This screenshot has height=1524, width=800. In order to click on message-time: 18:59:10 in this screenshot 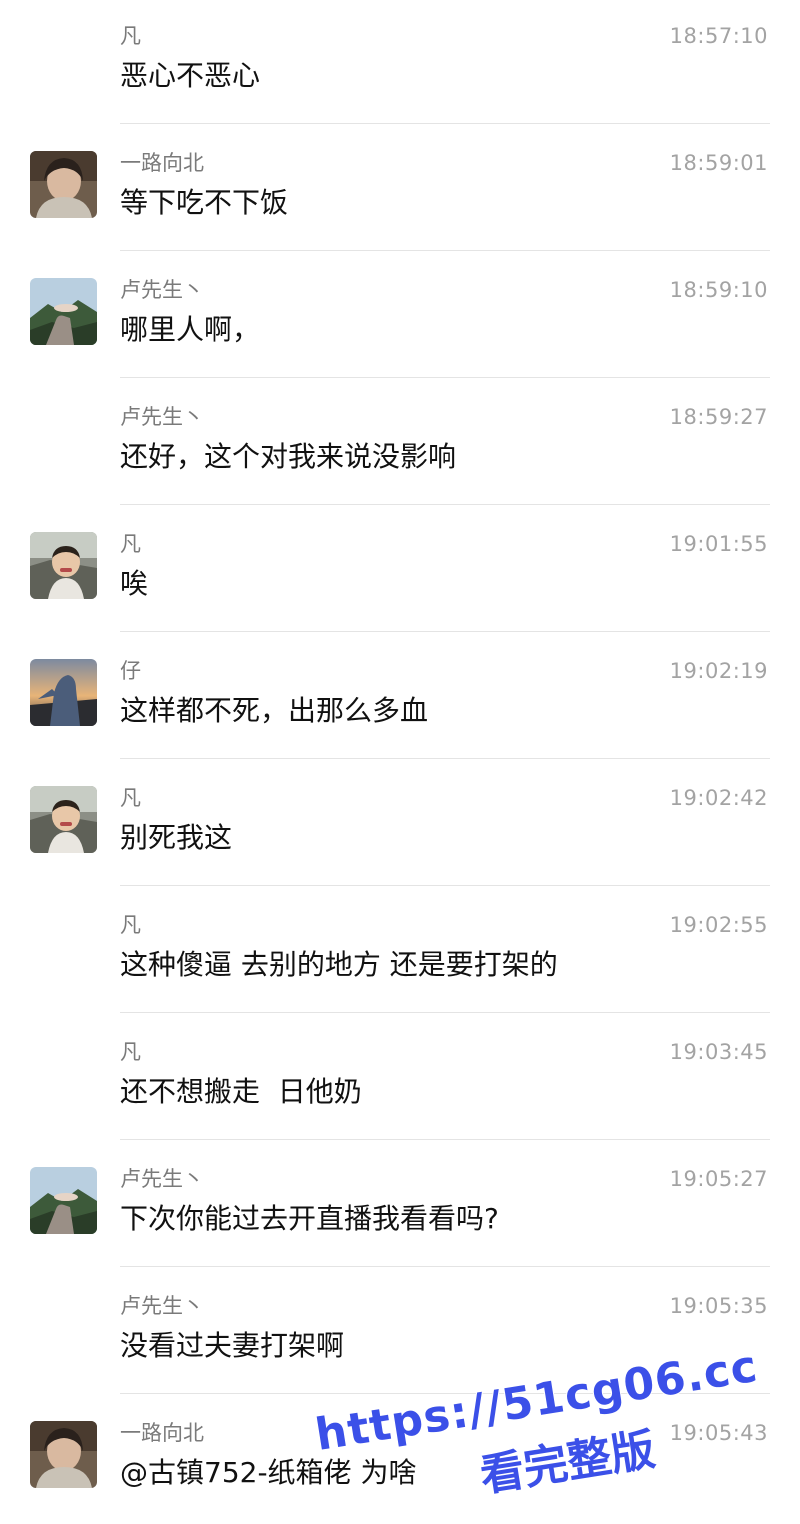, I will do `click(718, 290)`.